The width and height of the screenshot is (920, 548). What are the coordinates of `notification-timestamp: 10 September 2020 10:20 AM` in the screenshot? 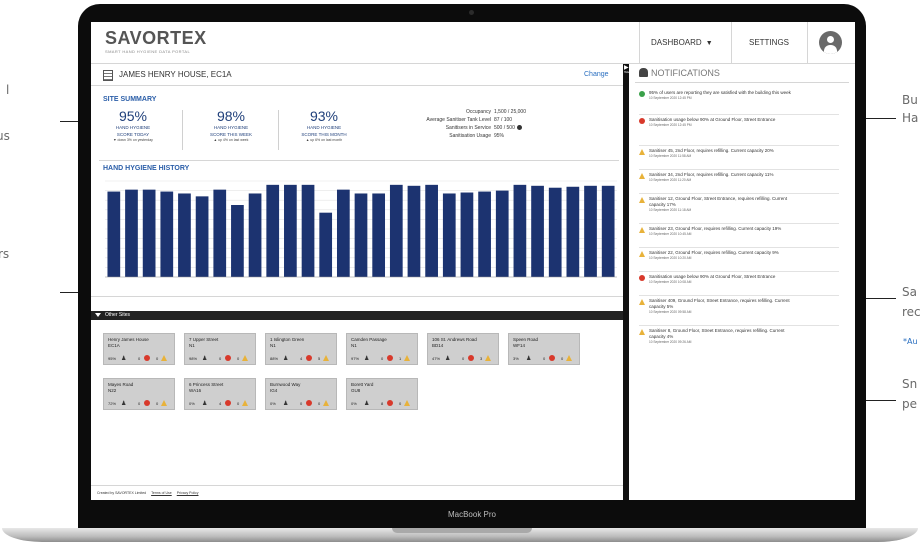 It's located at (670, 258).